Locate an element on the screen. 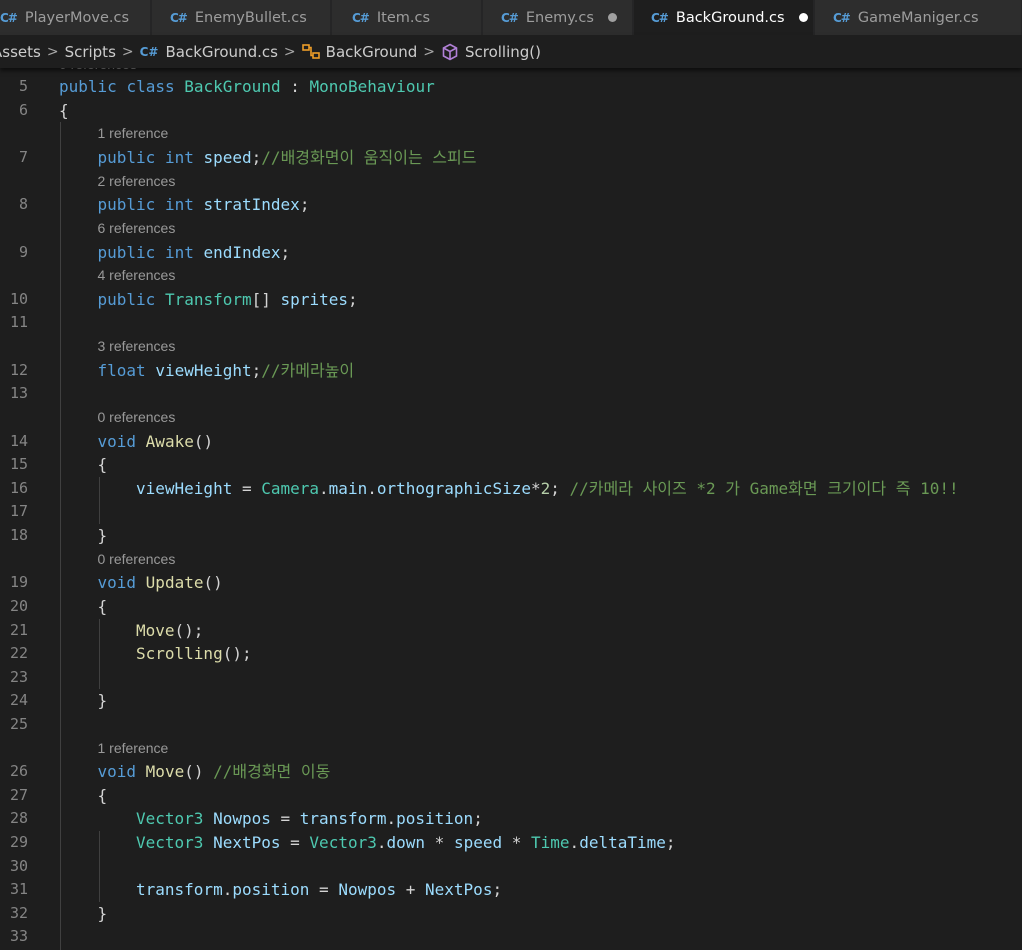 This screenshot has width=1022, height=950. code-token: void is located at coordinates (117, 772).